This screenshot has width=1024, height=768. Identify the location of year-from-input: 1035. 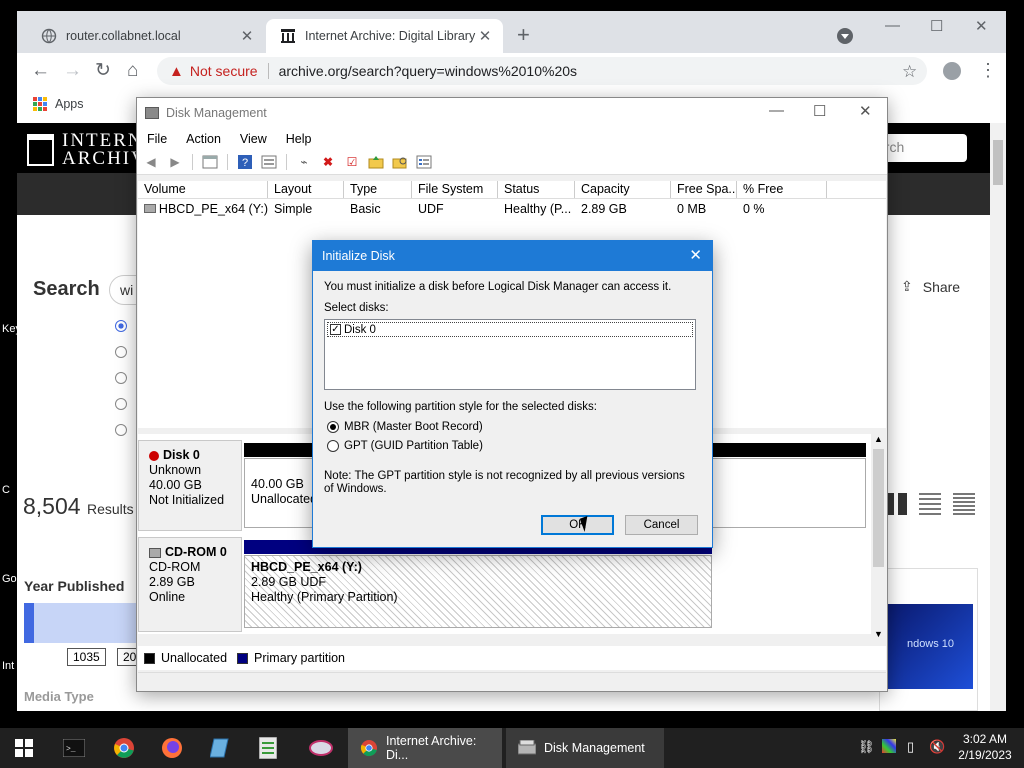
(86, 657).